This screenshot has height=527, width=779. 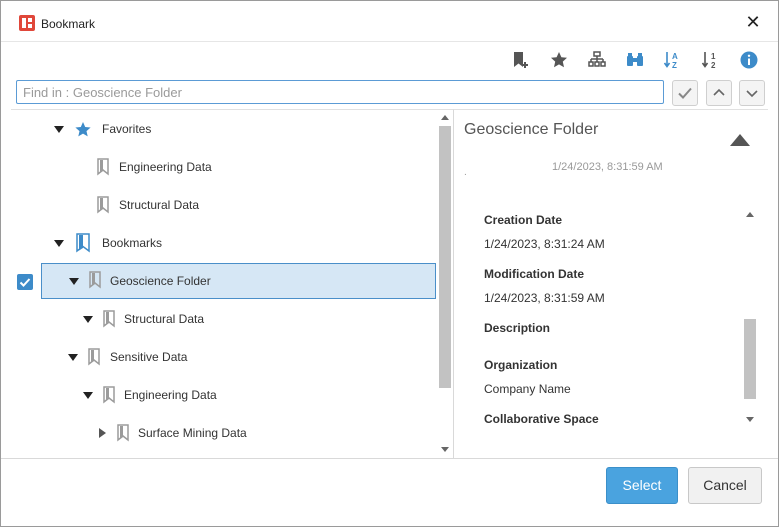 I want to click on tree-item-geoscience-folder: Geoscience Folder, so click(x=238, y=281).